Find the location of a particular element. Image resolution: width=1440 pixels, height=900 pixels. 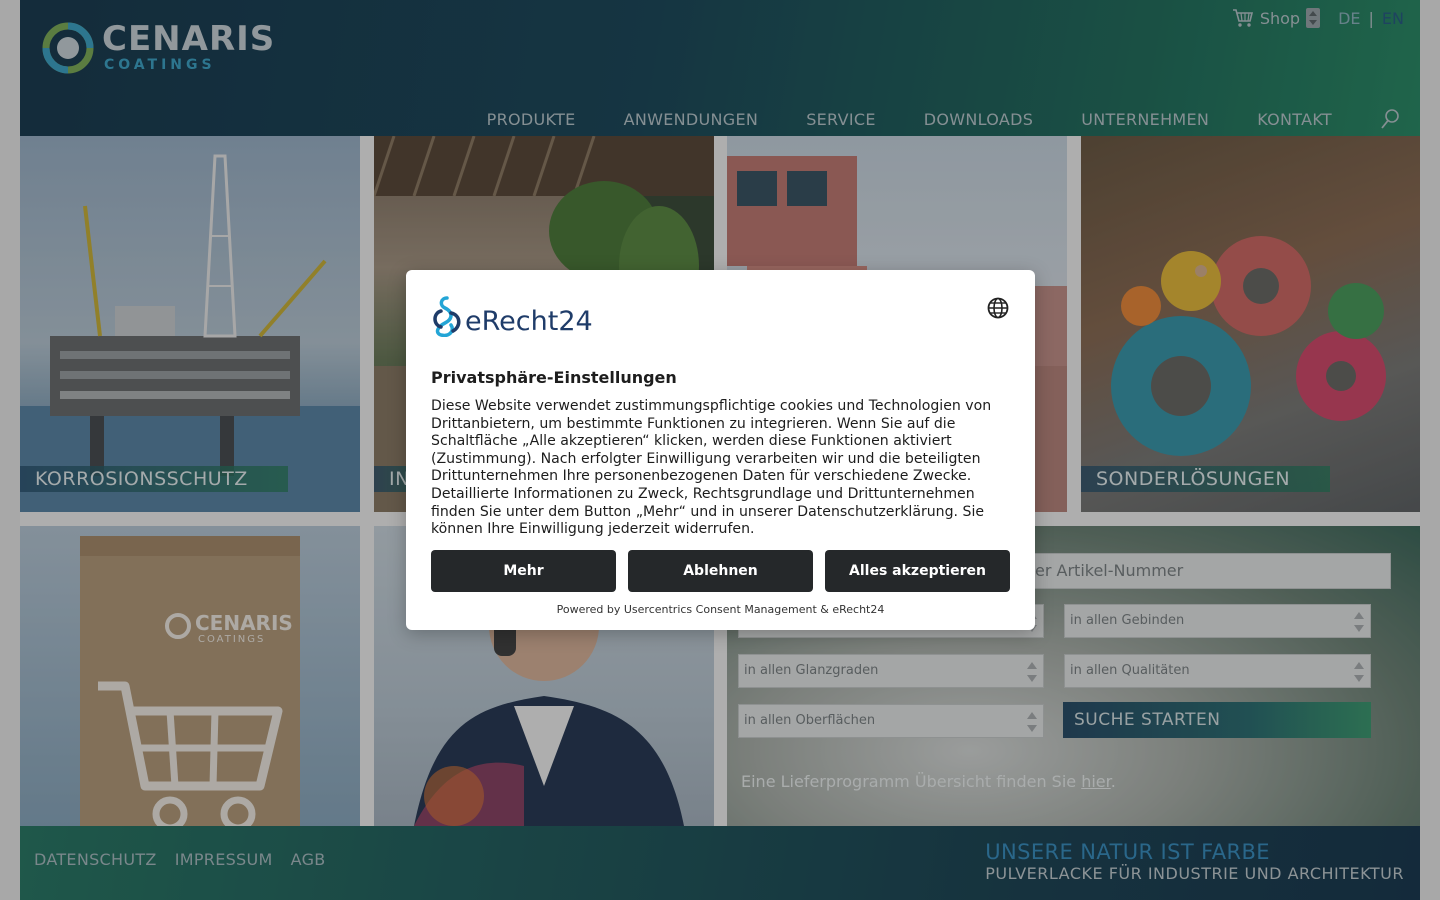

consent-title: Privatsphäre-Einstellungen is located at coordinates (554, 377).